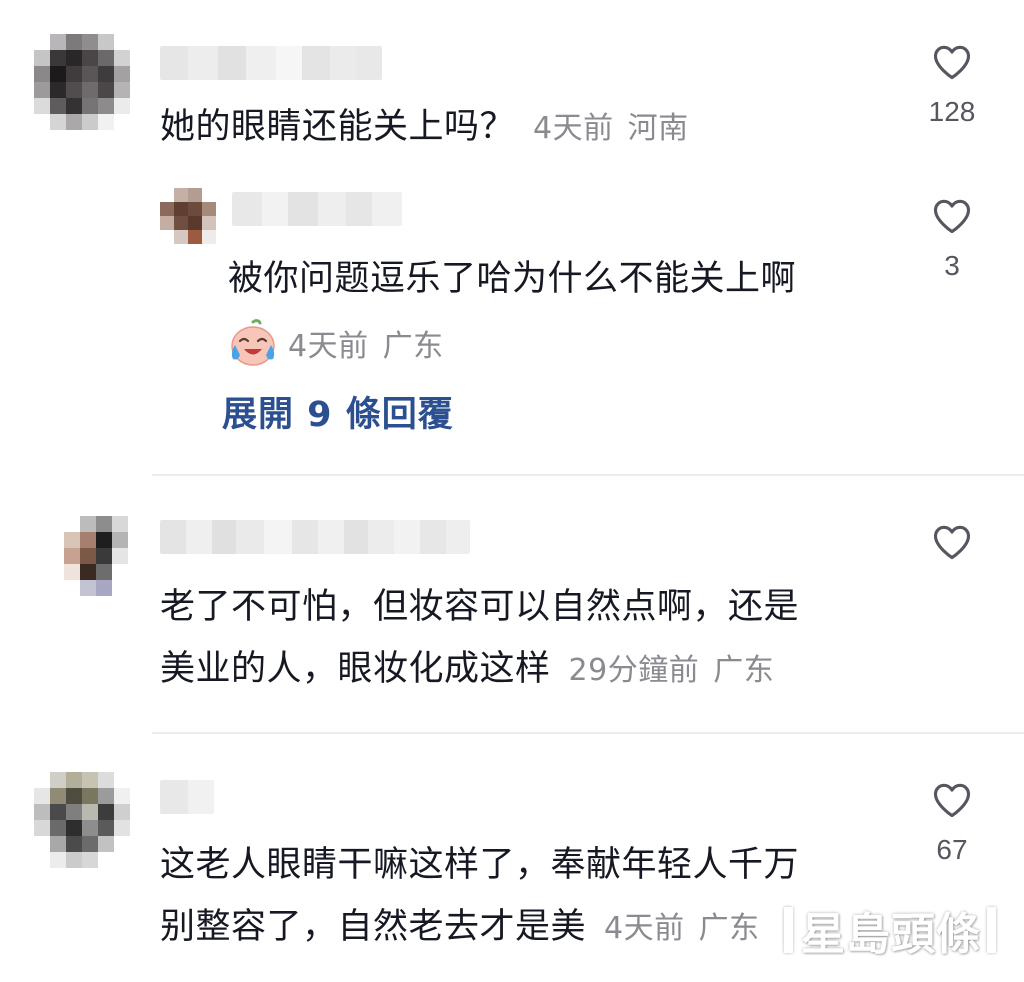 This screenshot has height=982, width=1024. I want to click on reply-meta-row: 4天前 广东, so click(336, 343).